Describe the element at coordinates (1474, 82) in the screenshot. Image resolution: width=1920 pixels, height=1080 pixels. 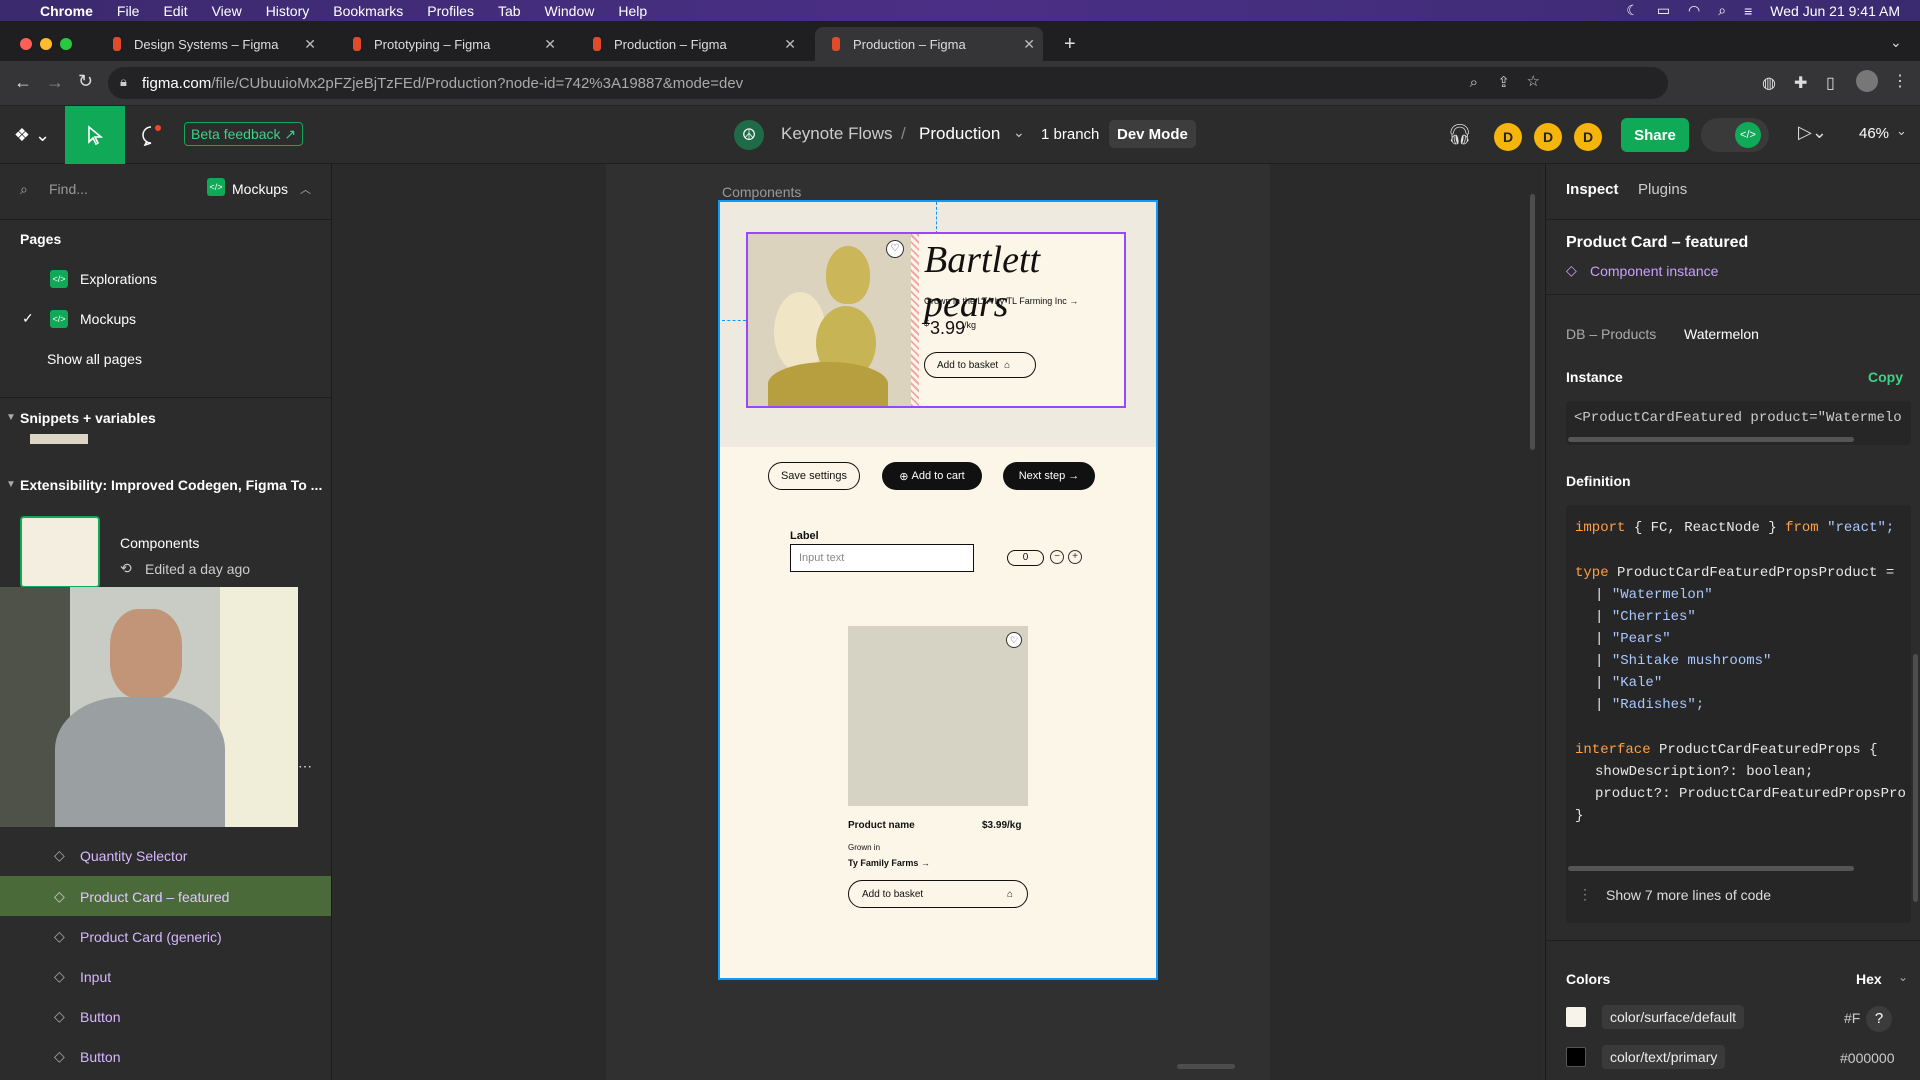
I see `zoom-icon: ⌕` at that location.